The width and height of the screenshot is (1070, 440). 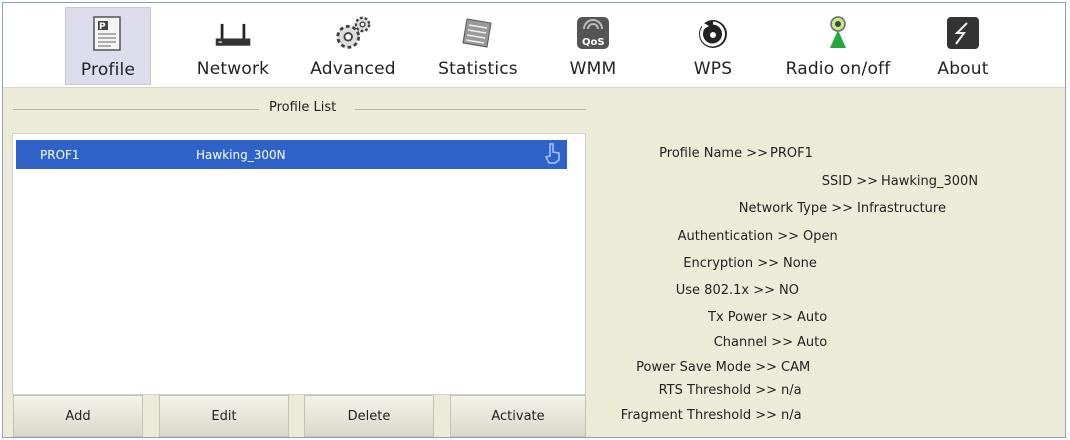 I want to click on tab-profile-label: Profile, so click(x=108, y=70).